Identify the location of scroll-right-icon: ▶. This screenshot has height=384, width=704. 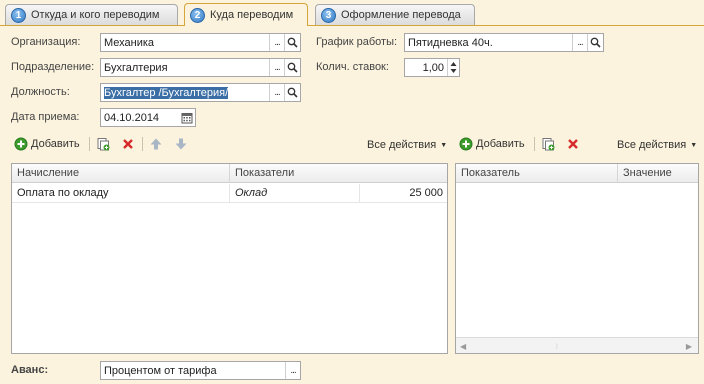
(689, 346).